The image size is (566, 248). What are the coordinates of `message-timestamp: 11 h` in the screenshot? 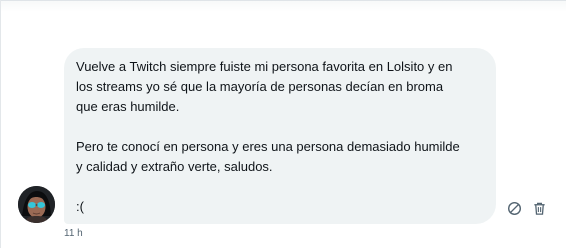 It's located at (73, 233).